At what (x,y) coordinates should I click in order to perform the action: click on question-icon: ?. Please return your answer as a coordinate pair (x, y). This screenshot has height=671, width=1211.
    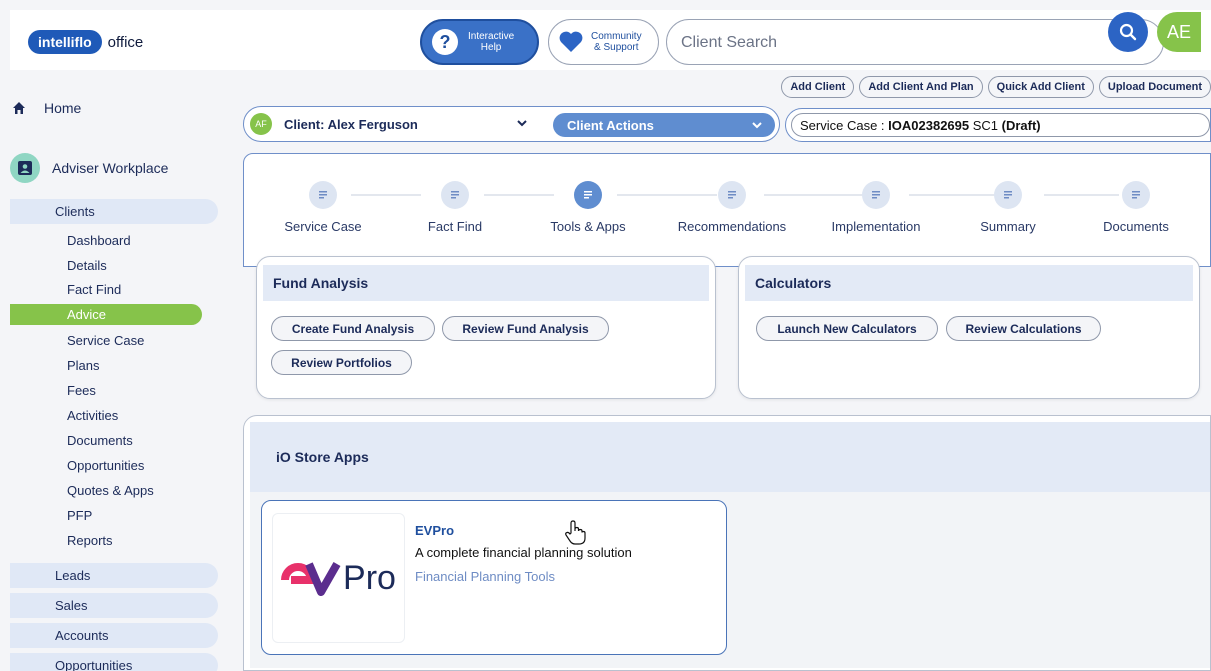
    Looking at the image, I should click on (445, 42).